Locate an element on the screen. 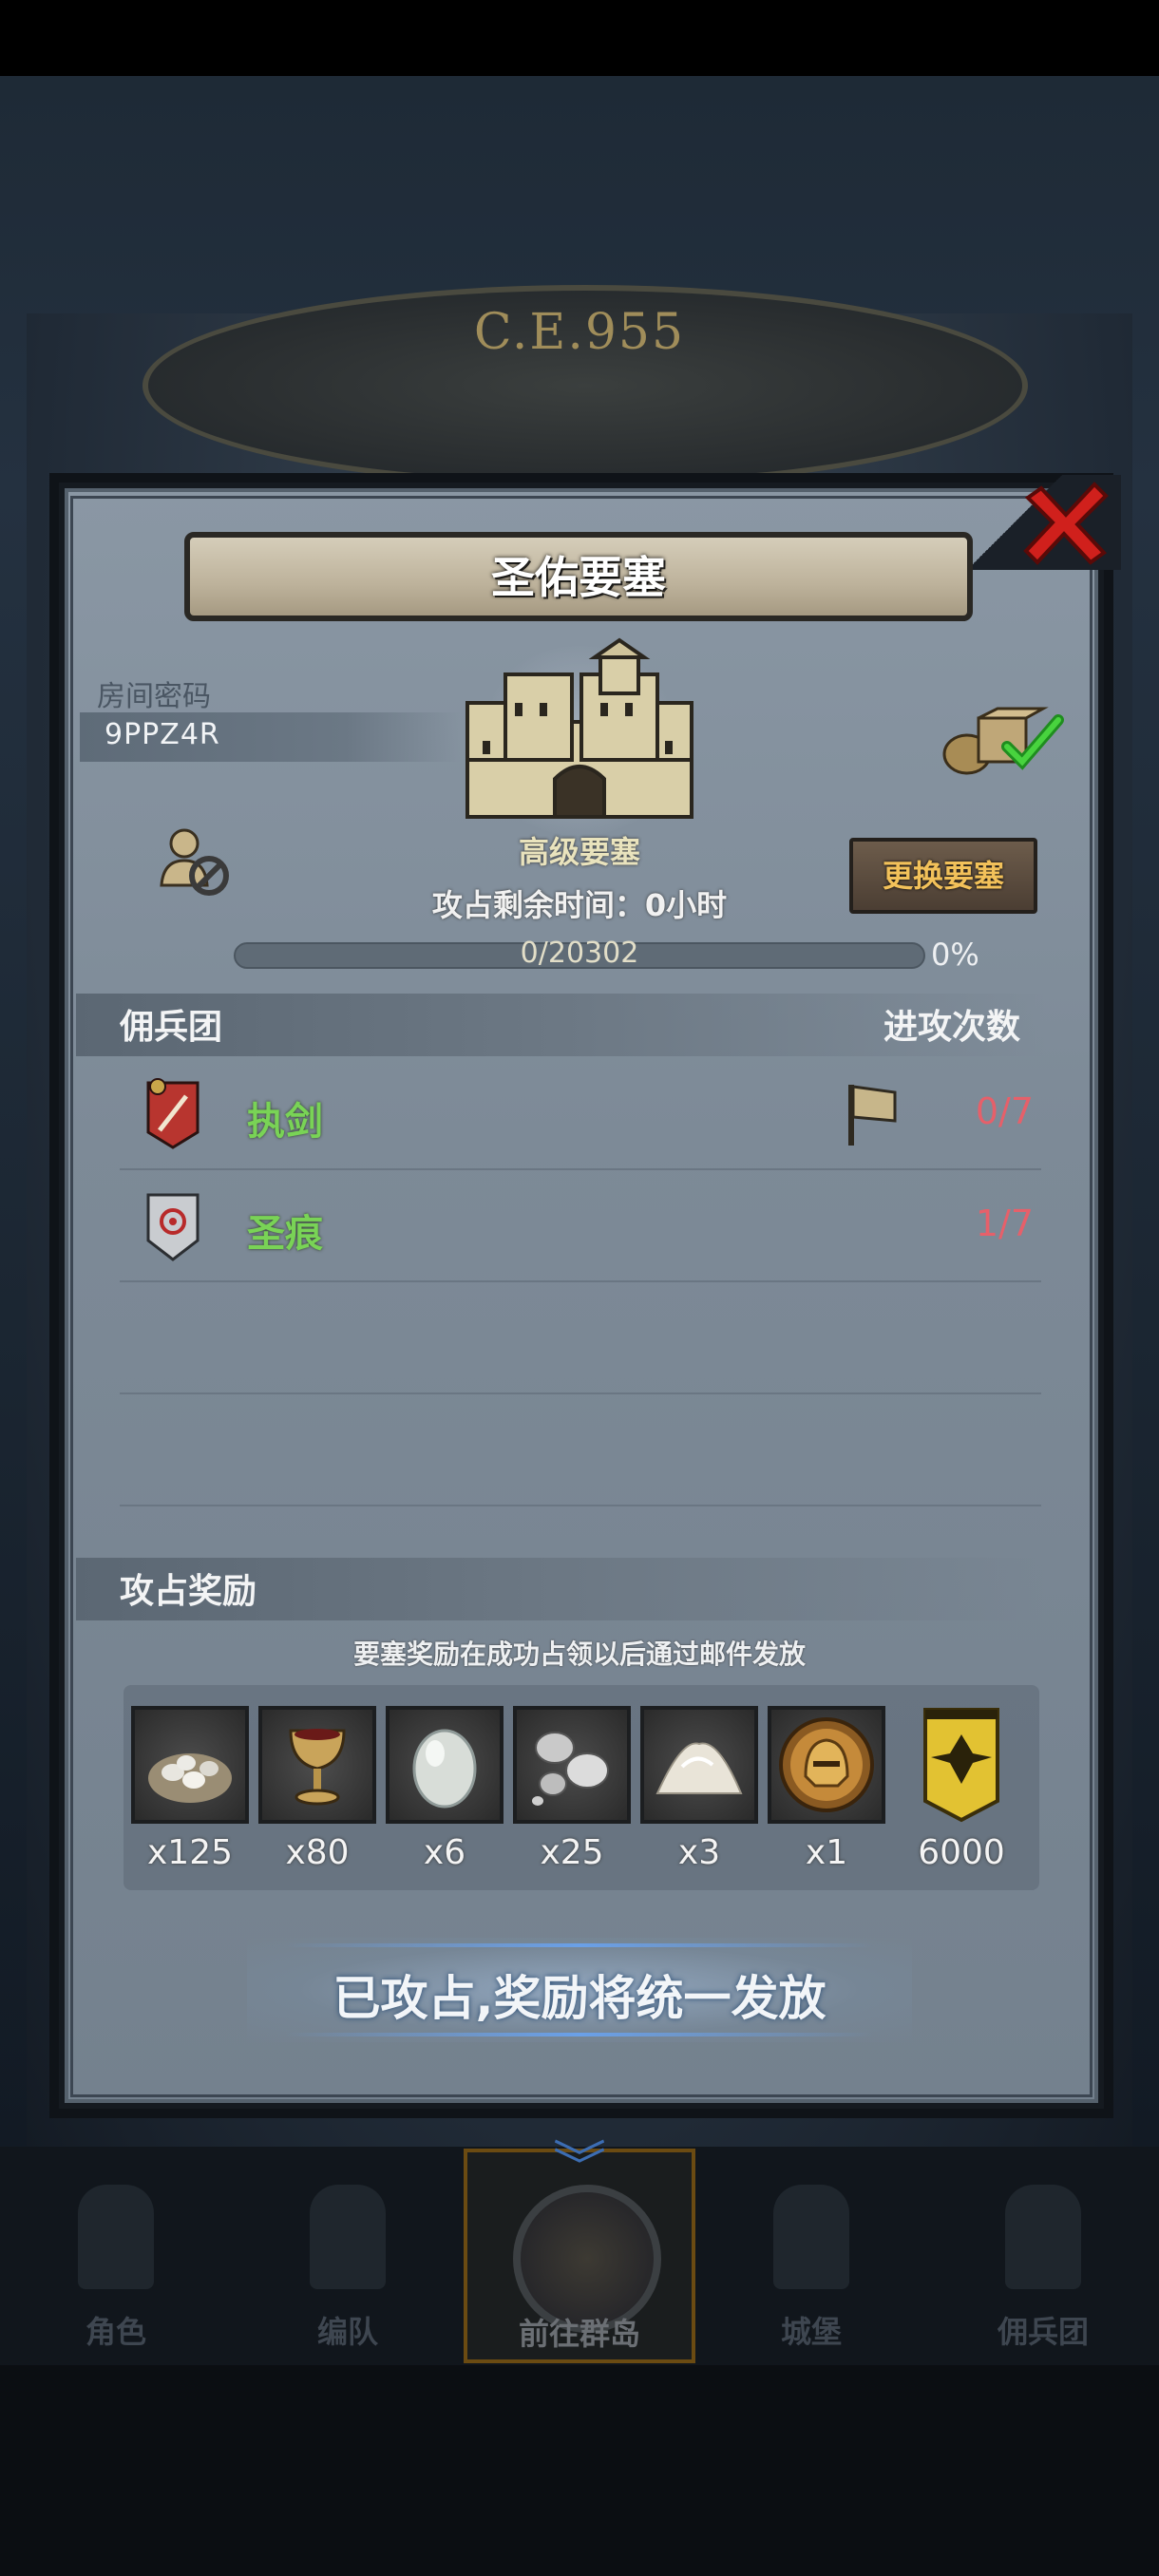  mercenary-name: 圣痕 is located at coordinates (285, 1234).